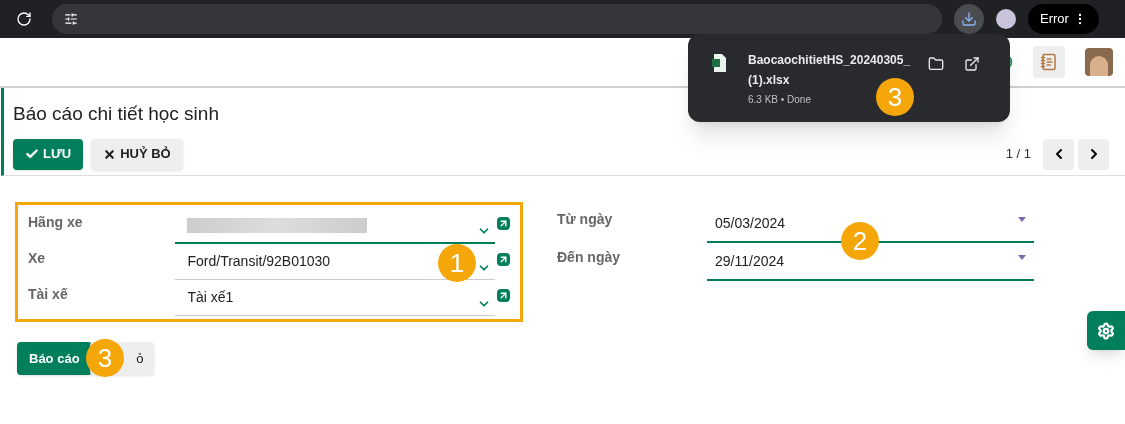  What do you see at coordinates (56, 222) in the screenshot?
I see `field-label: Hãng xe` at bounding box center [56, 222].